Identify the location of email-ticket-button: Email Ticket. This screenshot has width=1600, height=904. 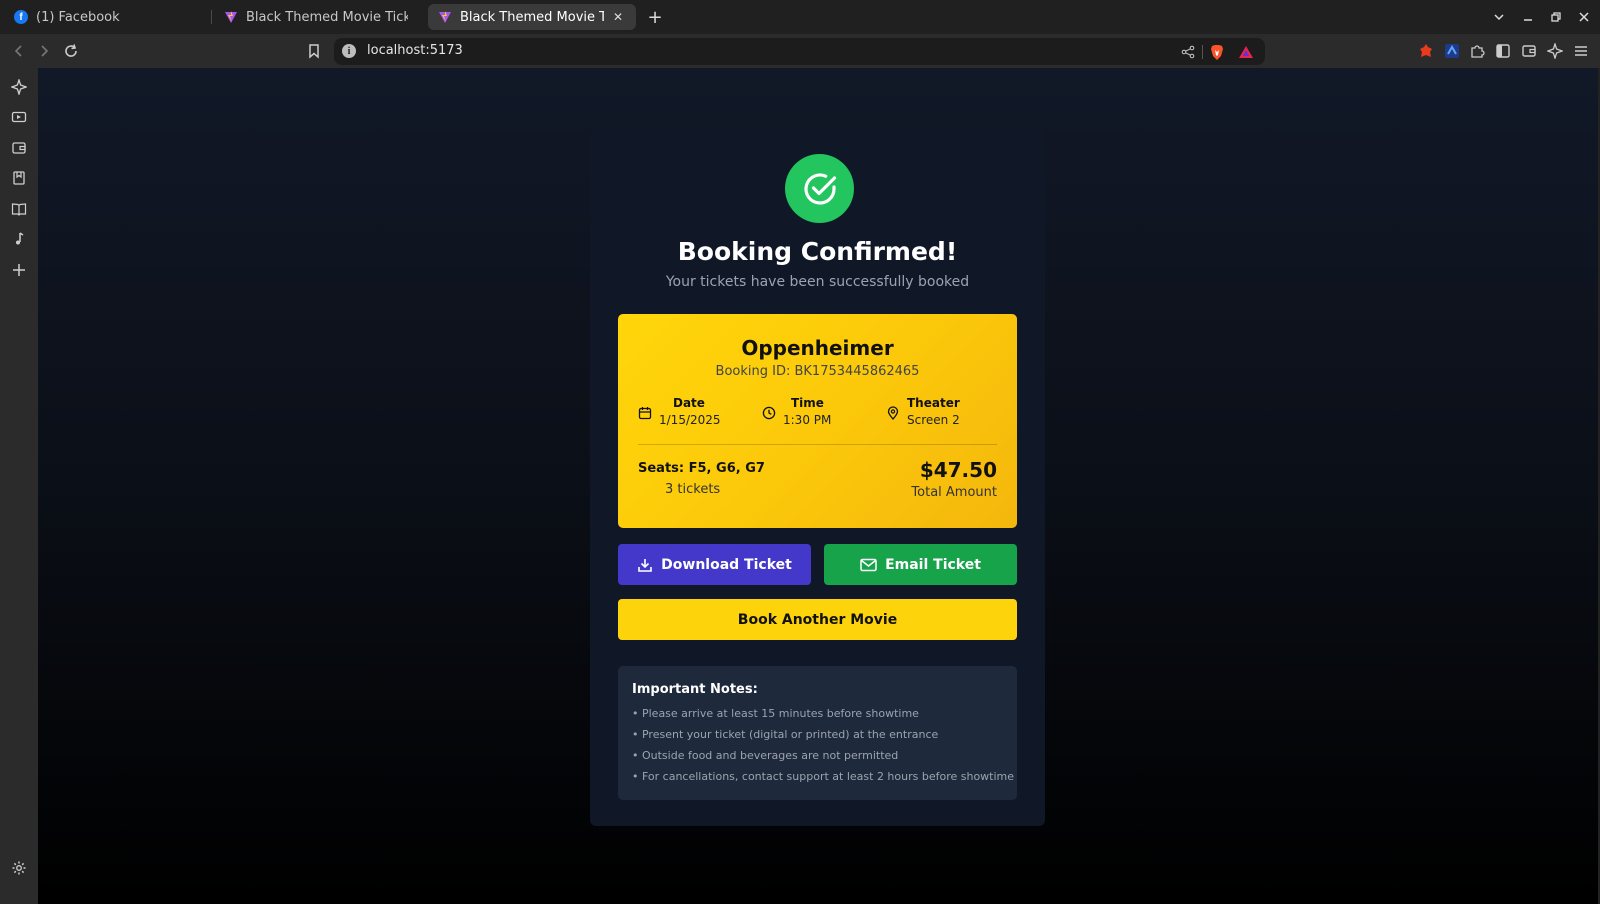
(920, 564).